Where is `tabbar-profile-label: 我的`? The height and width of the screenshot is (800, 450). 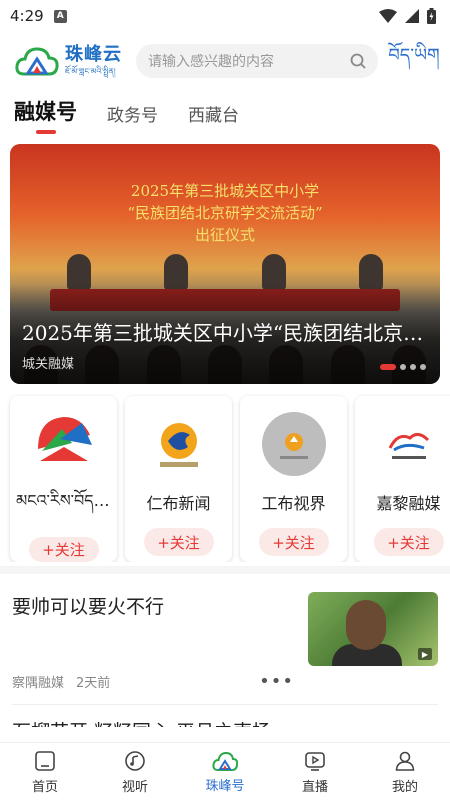 tabbar-profile-label: 我的 is located at coordinates (404, 787).